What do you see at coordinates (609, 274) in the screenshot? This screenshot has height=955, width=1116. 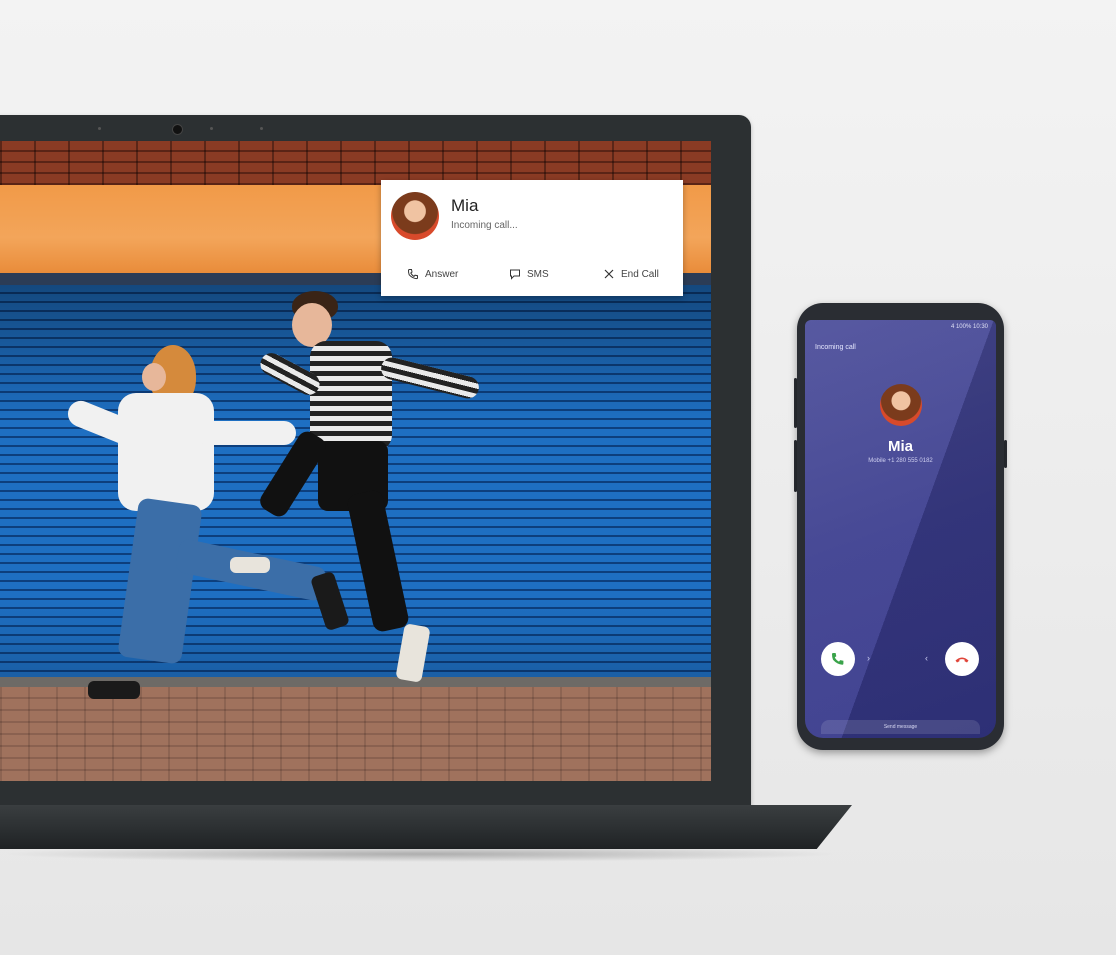 I see `close-icon` at bounding box center [609, 274].